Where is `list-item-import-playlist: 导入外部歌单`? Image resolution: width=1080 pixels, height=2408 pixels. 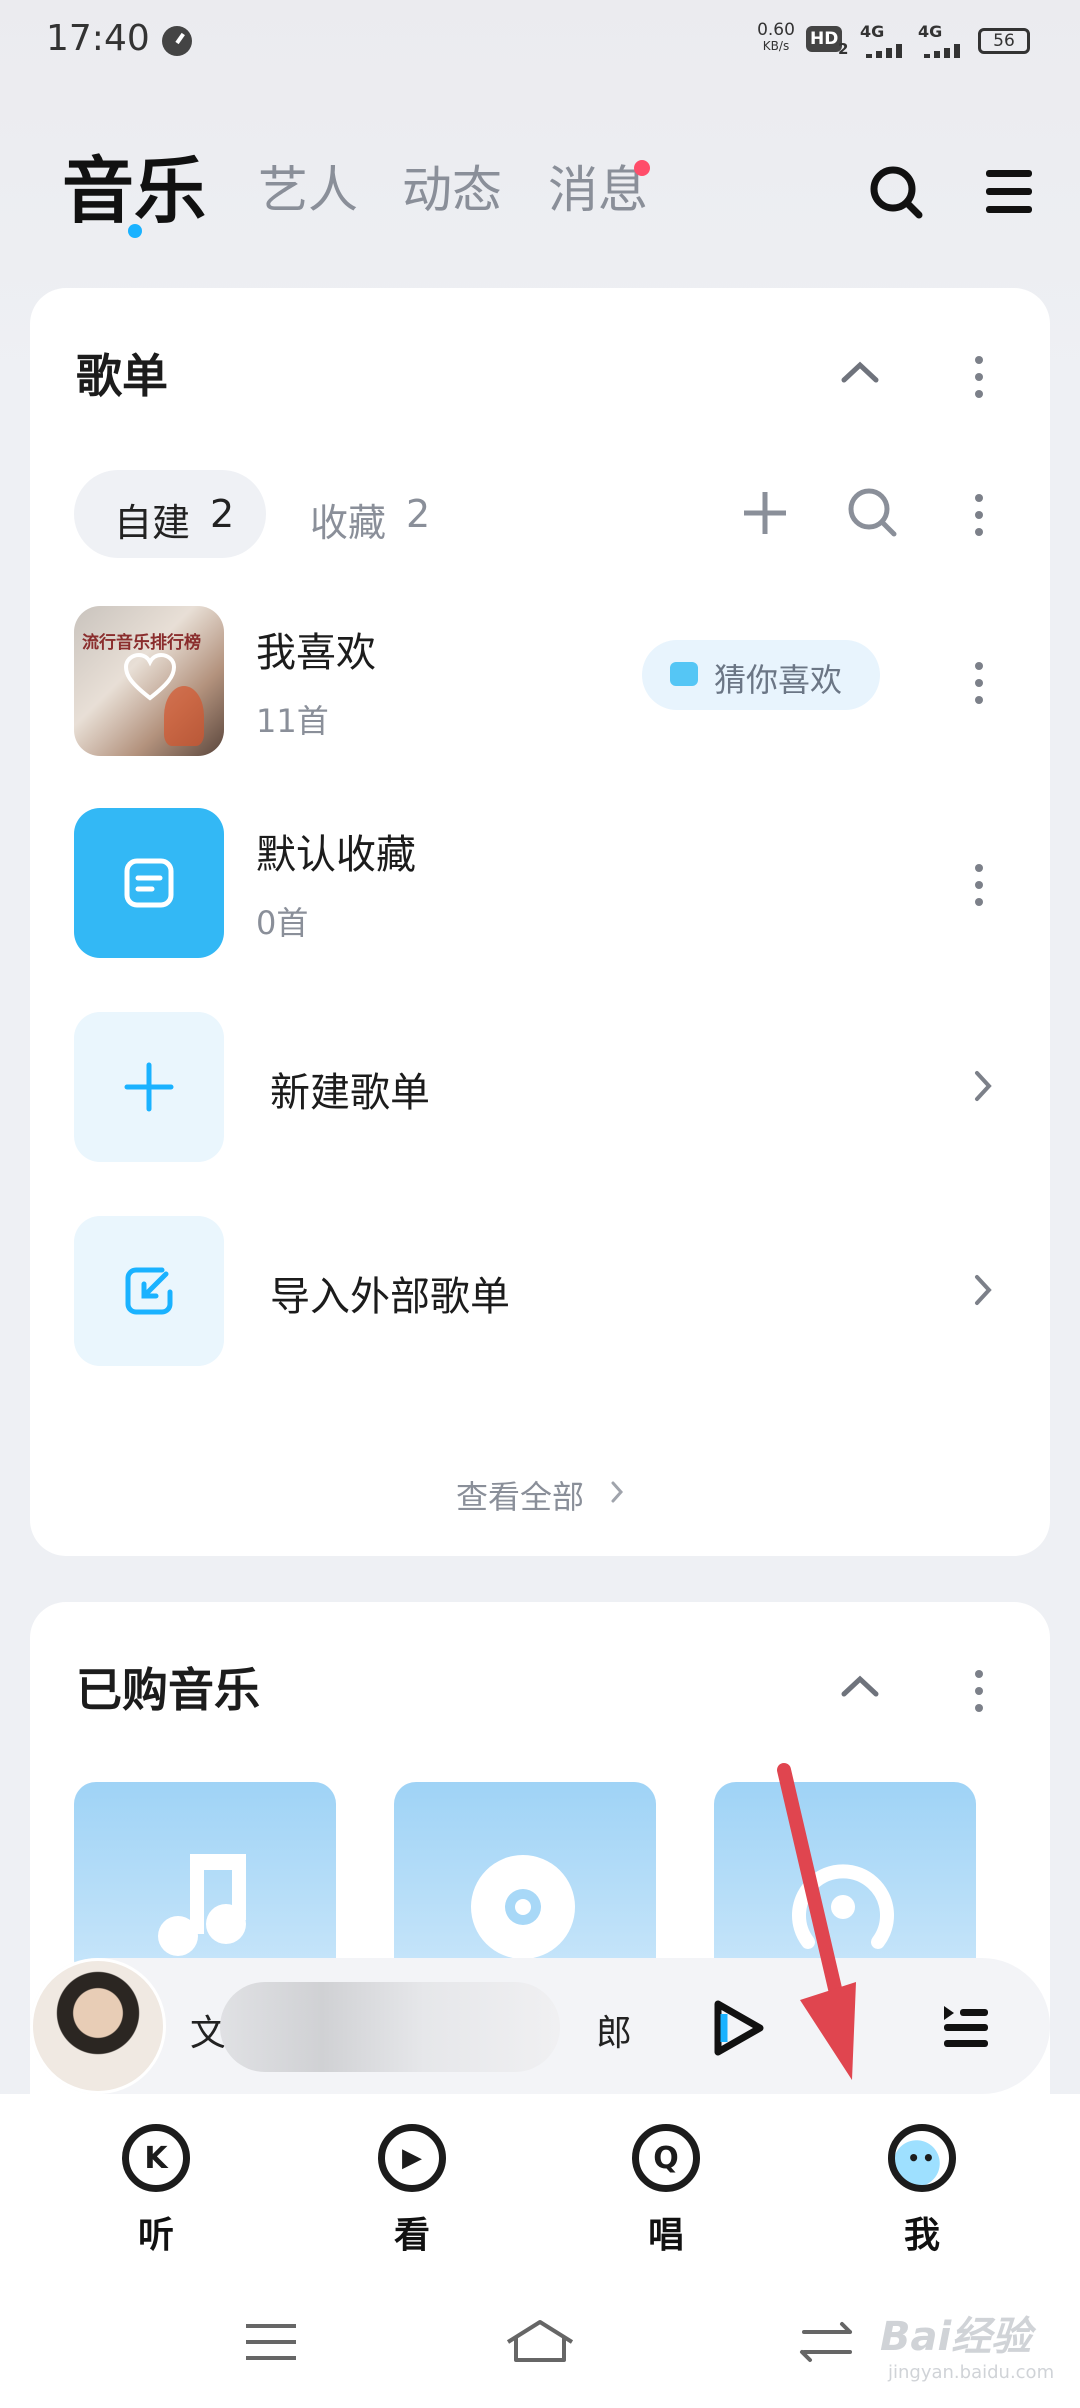 list-item-import-playlist: 导入外部歌单 is located at coordinates (540, 1292).